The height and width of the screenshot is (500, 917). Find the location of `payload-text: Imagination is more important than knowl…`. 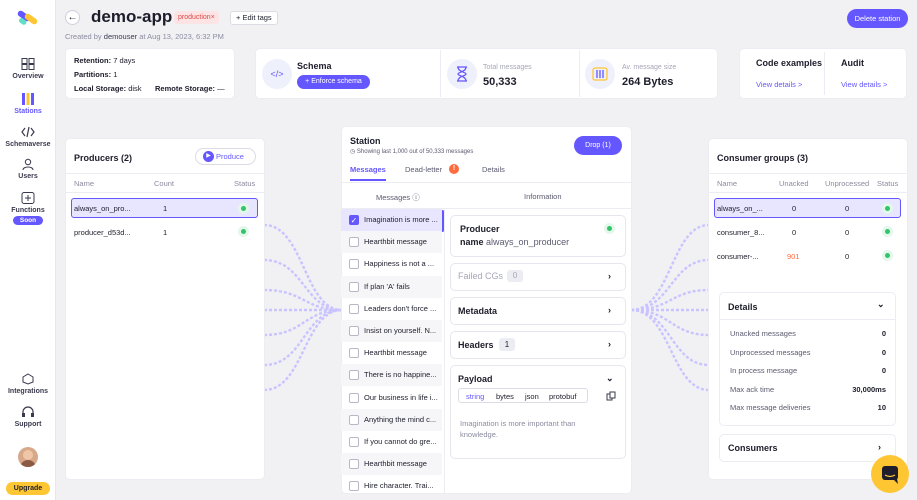

payload-text: Imagination is more important than knowl… is located at coordinates (518, 429).